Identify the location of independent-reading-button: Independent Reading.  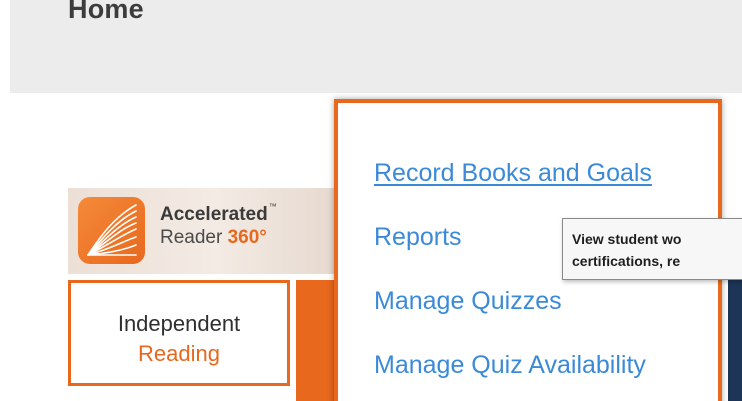
(179, 333).